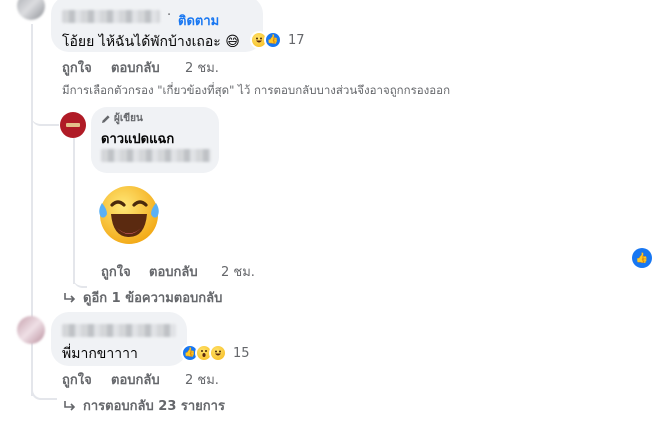 The width and height of the screenshot is (668, 423). I want to click on comment2-avatar, so click(31, 330).